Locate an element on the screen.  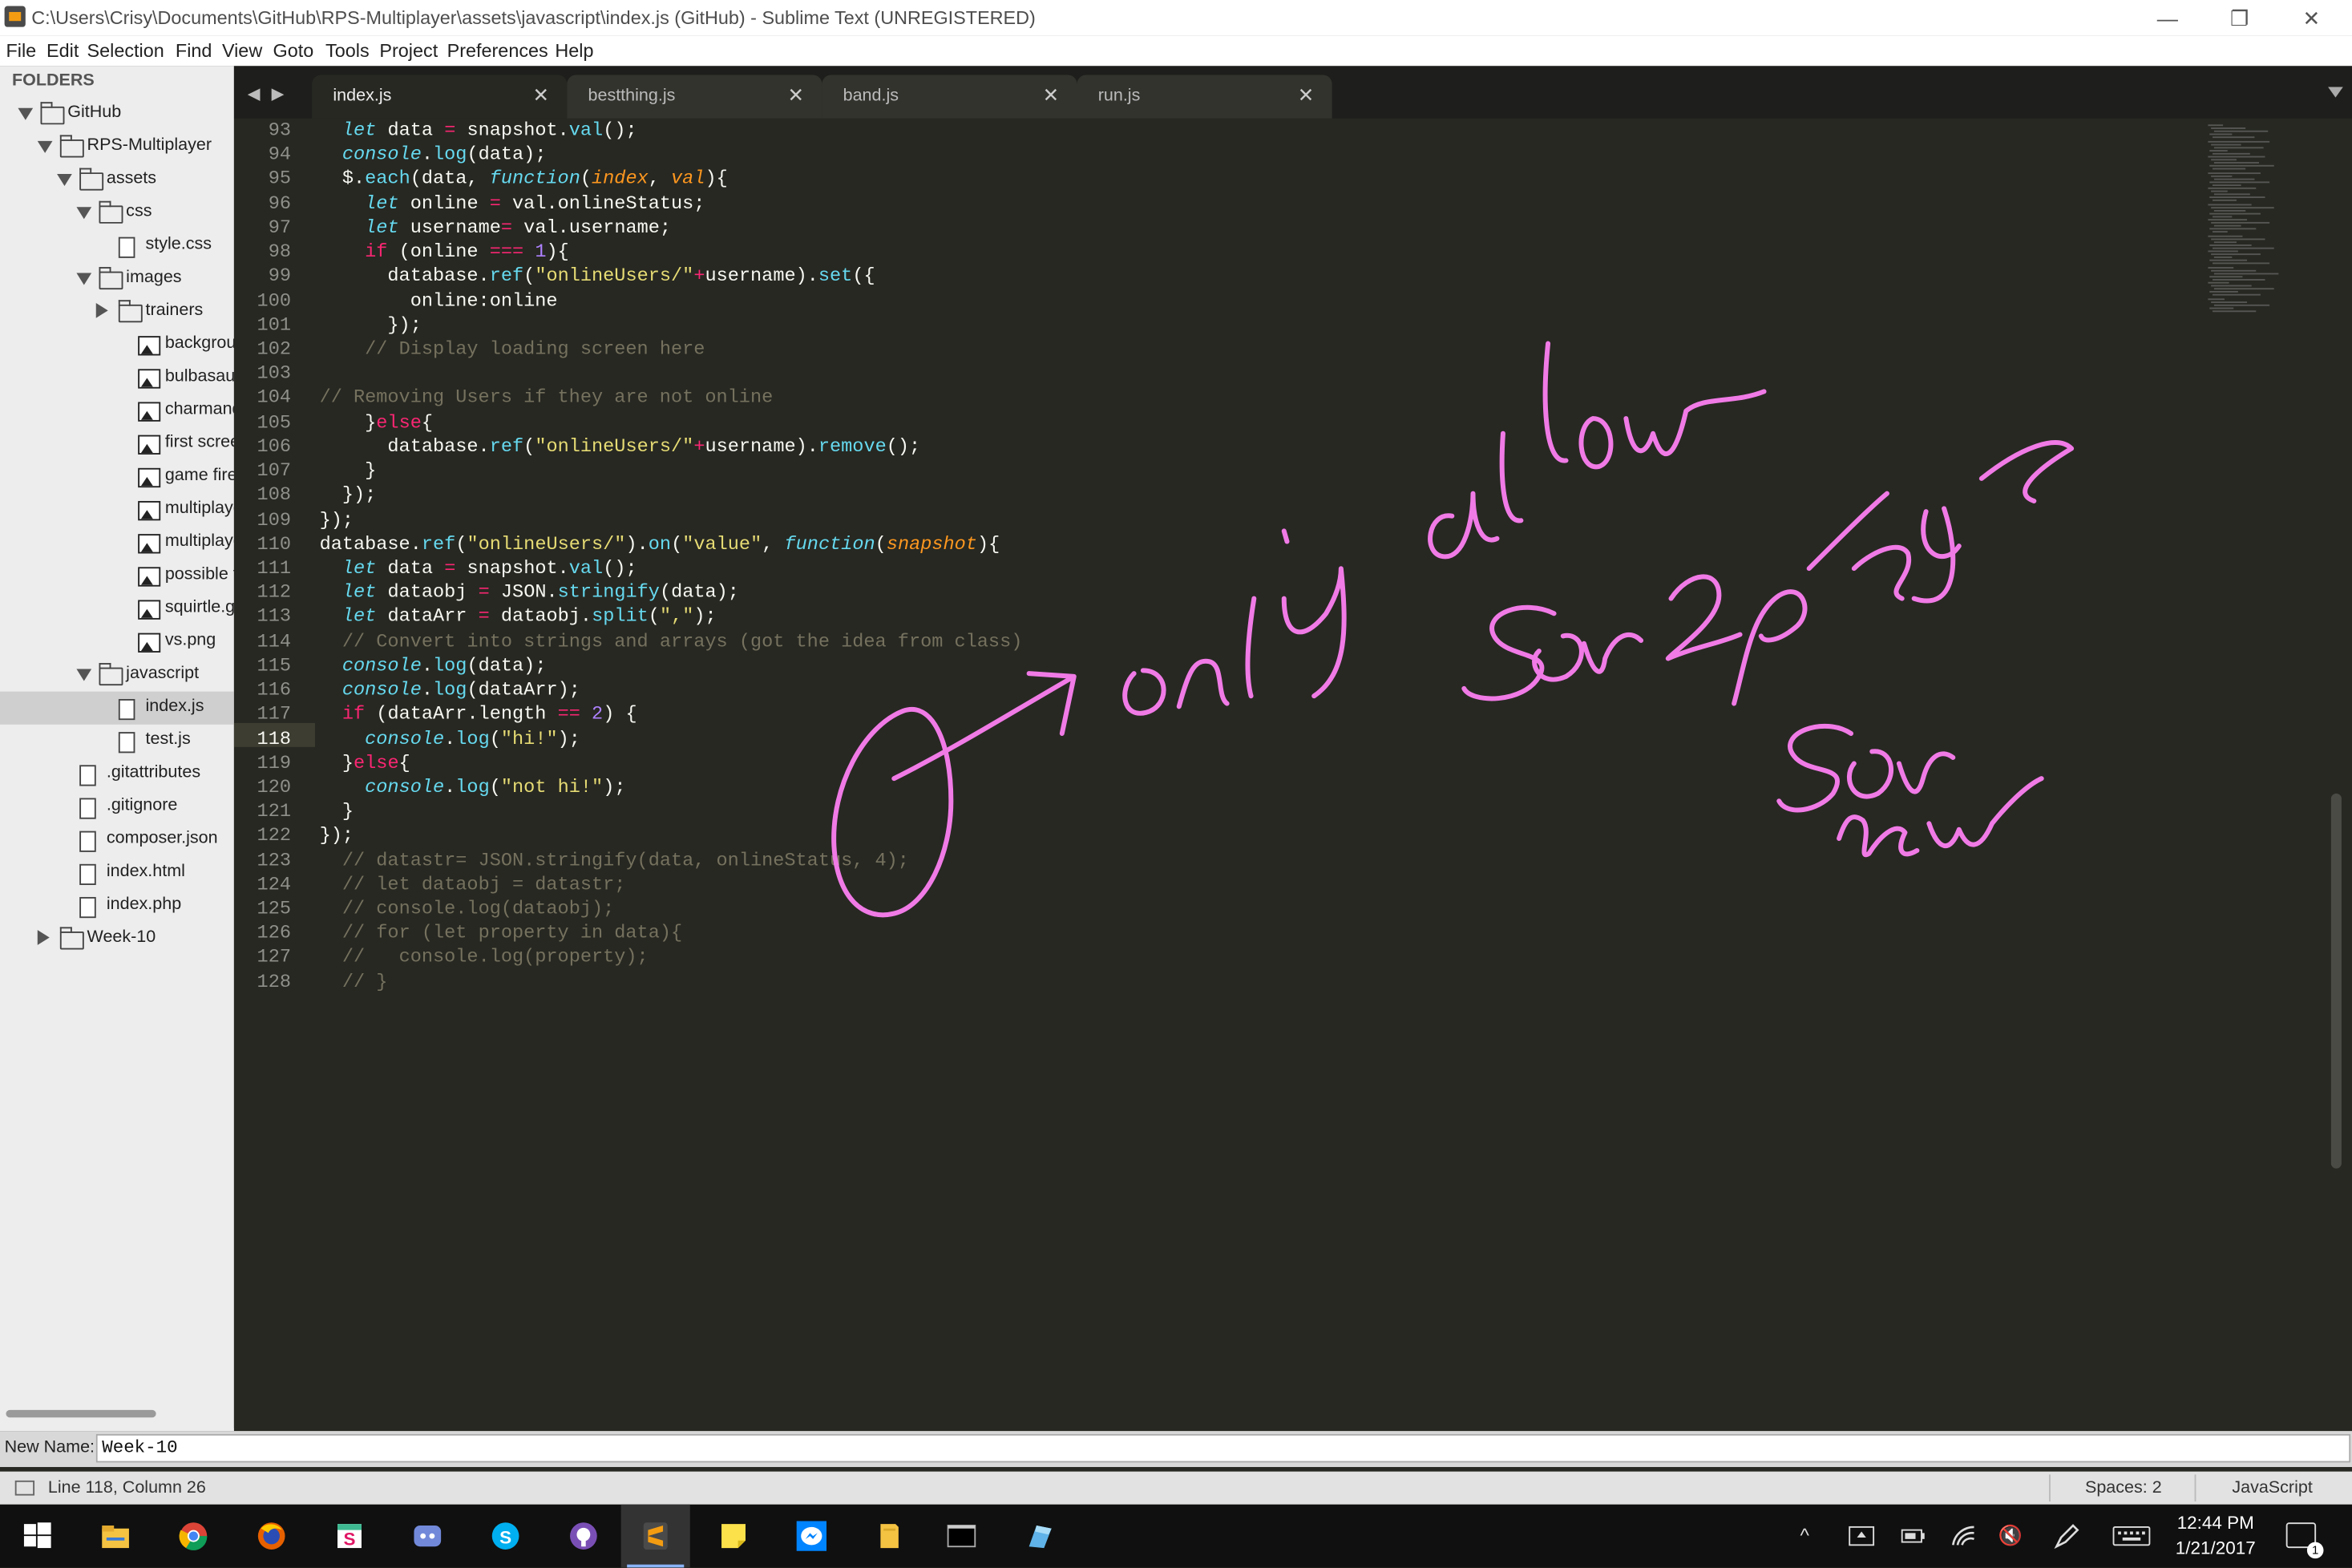
messenger-icon is located at coordinates (811, 1536).